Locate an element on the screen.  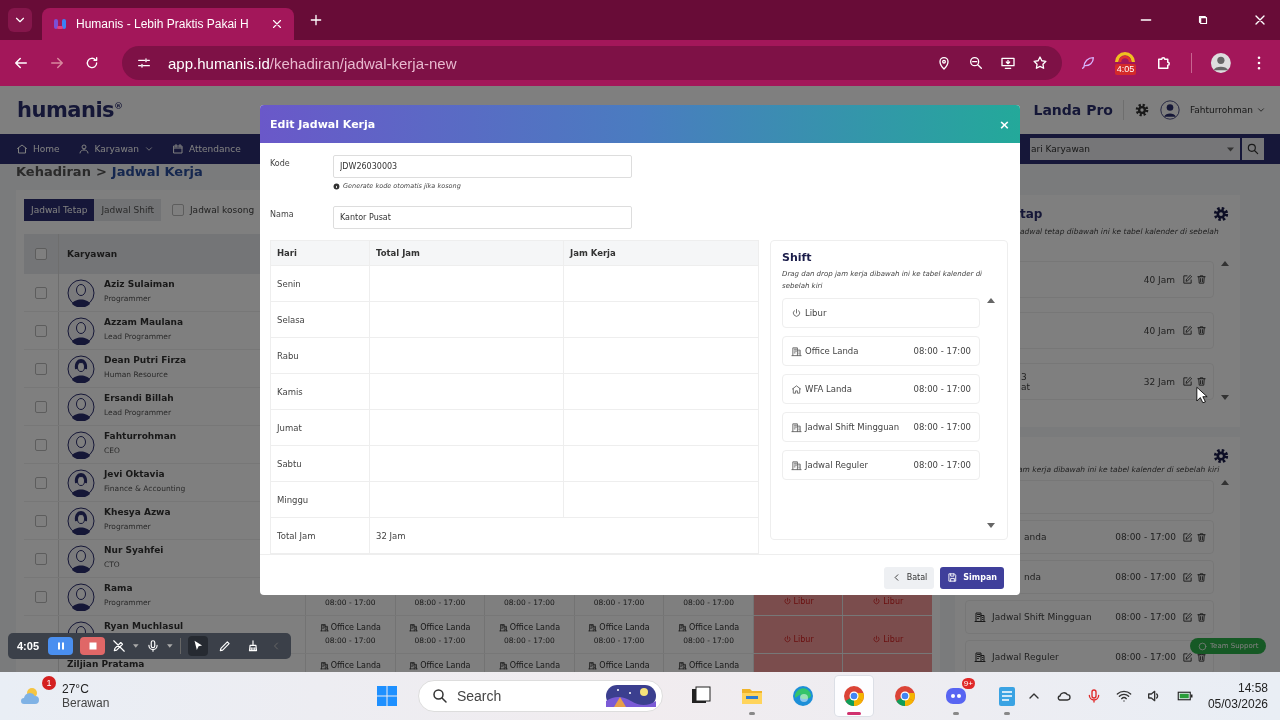
start-icon is located at coordinates (386, 696).